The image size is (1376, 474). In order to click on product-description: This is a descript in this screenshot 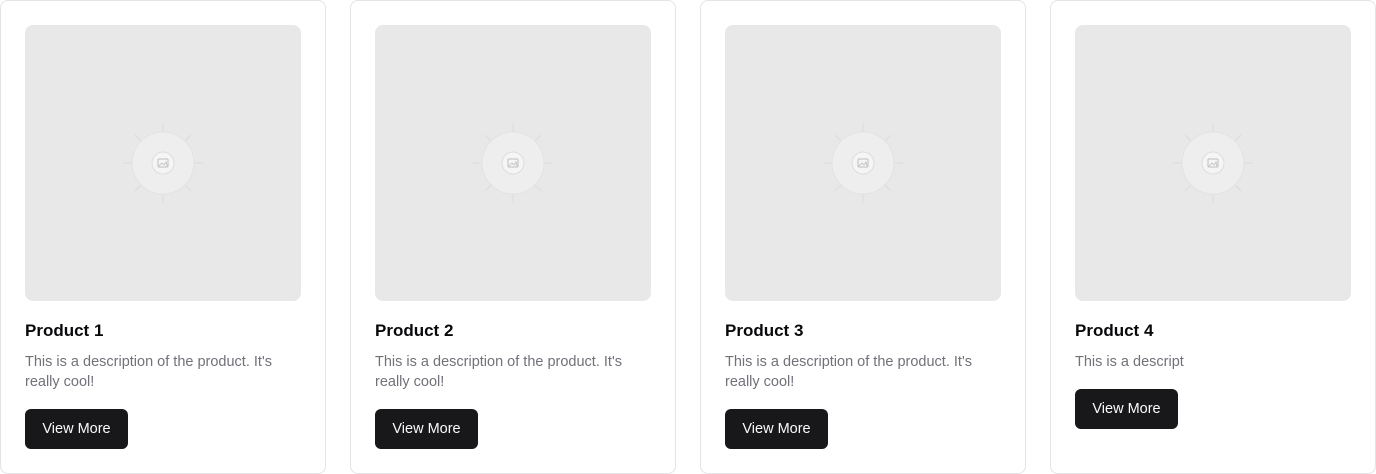, I will do `click(1129, 362)`.